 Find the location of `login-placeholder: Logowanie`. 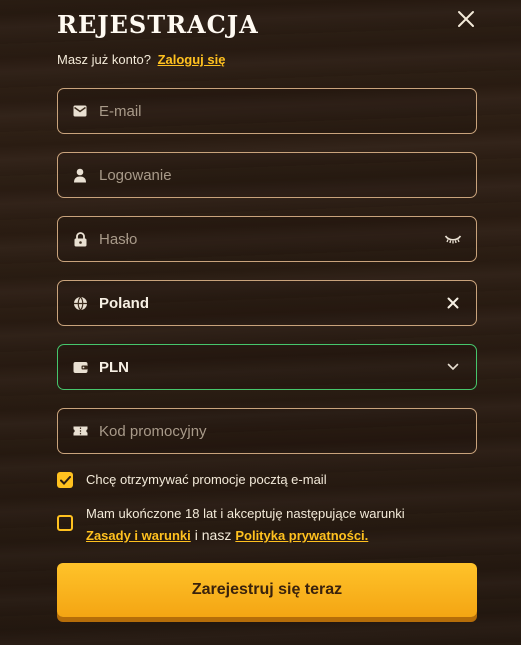

login-placeholder: Logowanie is located at coordinates (135, 175).